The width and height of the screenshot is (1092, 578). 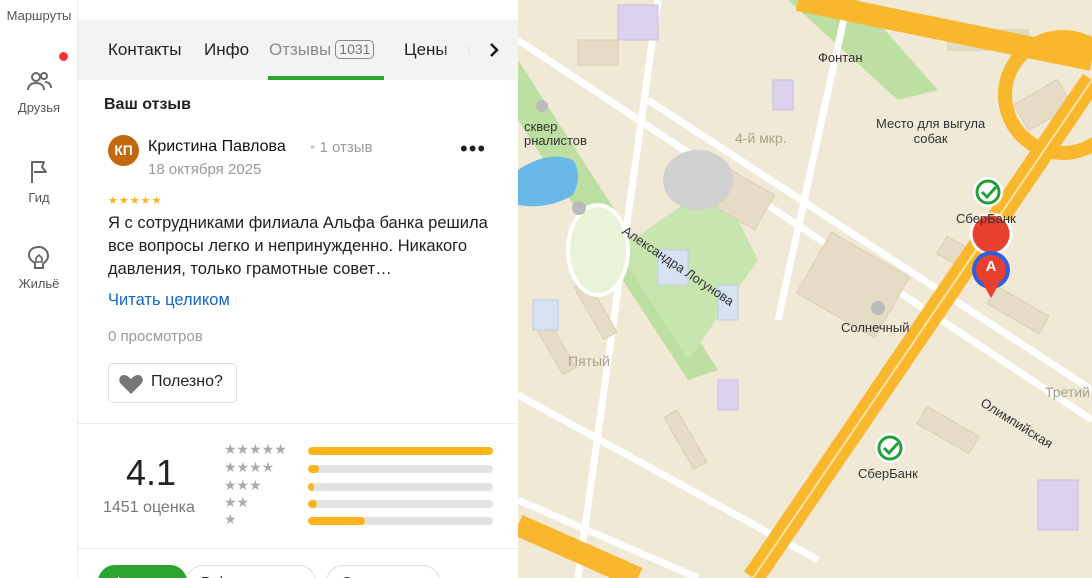 What do you see at coordinates (144, 50) in the screenshot?
I see `tab-contacts: Контакты` at bounding box center [144, 50].